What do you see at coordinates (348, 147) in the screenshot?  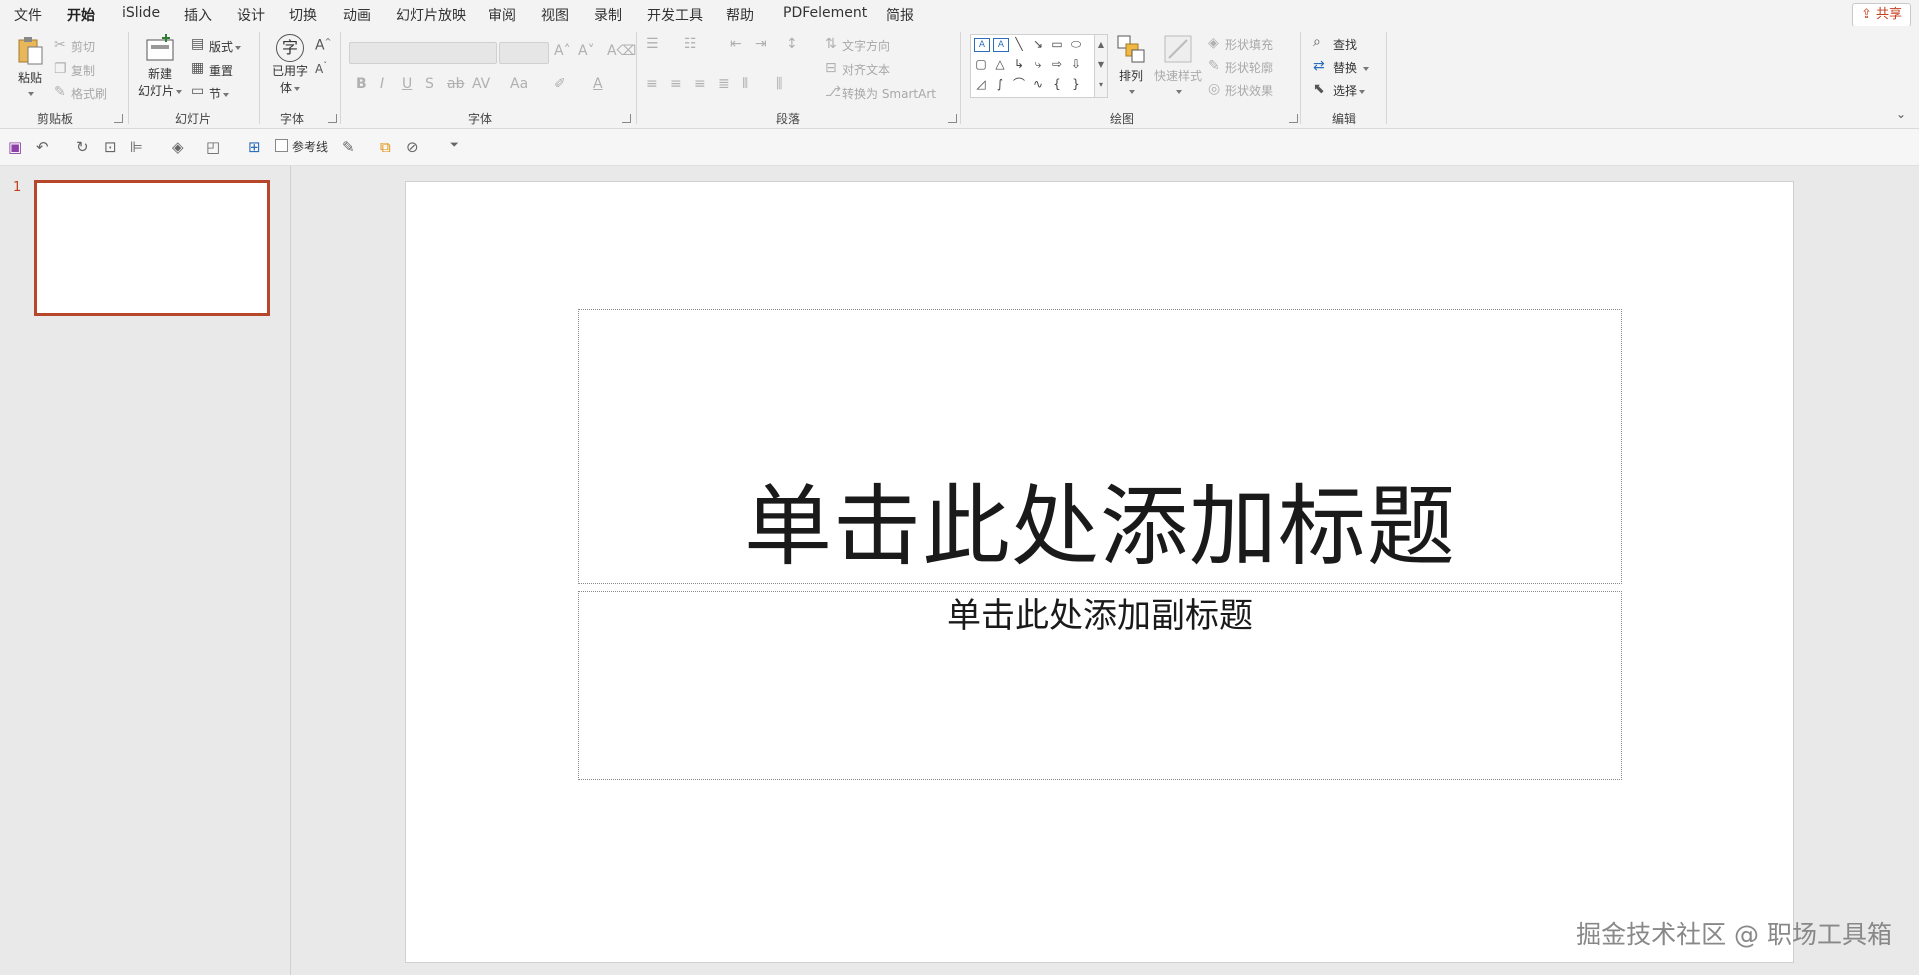 I see `pen-icon: ✎` at bounding box center [348, 147].